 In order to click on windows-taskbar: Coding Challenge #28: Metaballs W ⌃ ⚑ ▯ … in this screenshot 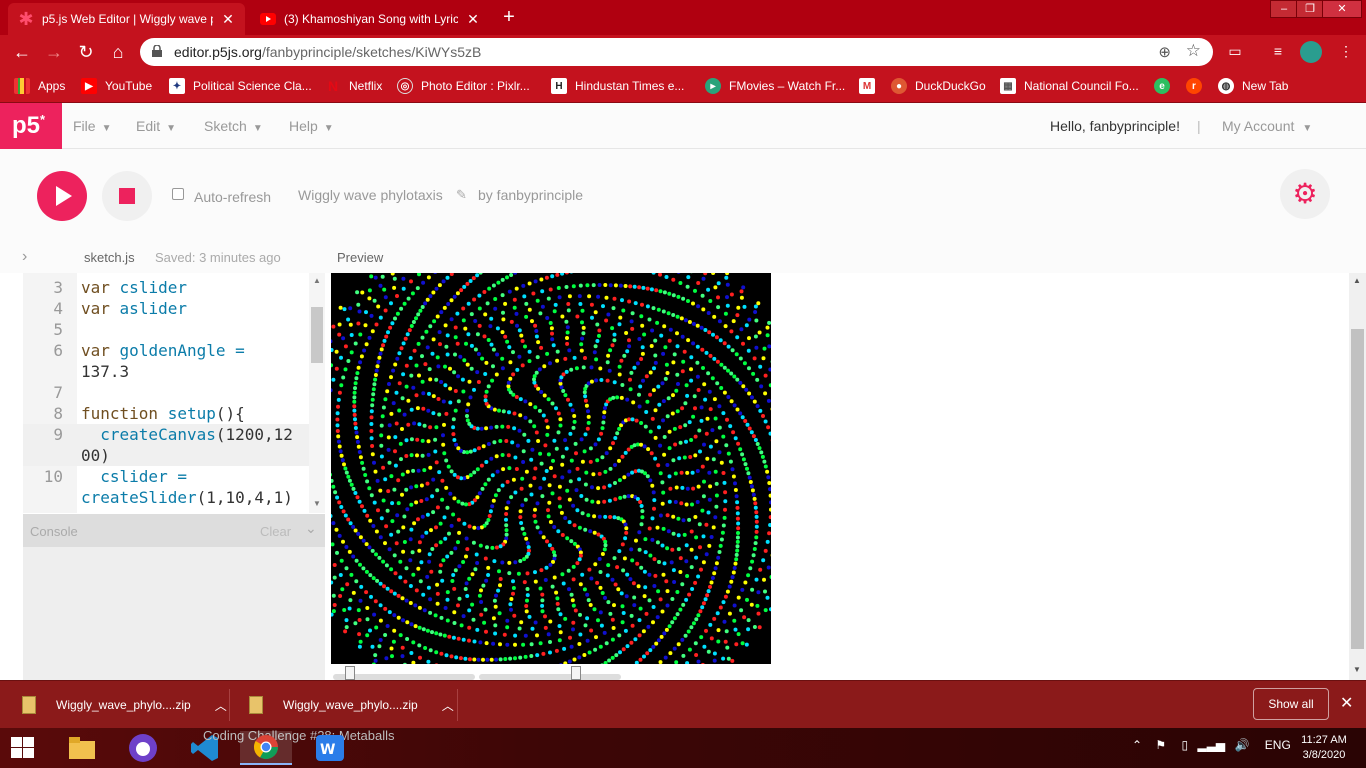, I will do `click(683, 748)`.